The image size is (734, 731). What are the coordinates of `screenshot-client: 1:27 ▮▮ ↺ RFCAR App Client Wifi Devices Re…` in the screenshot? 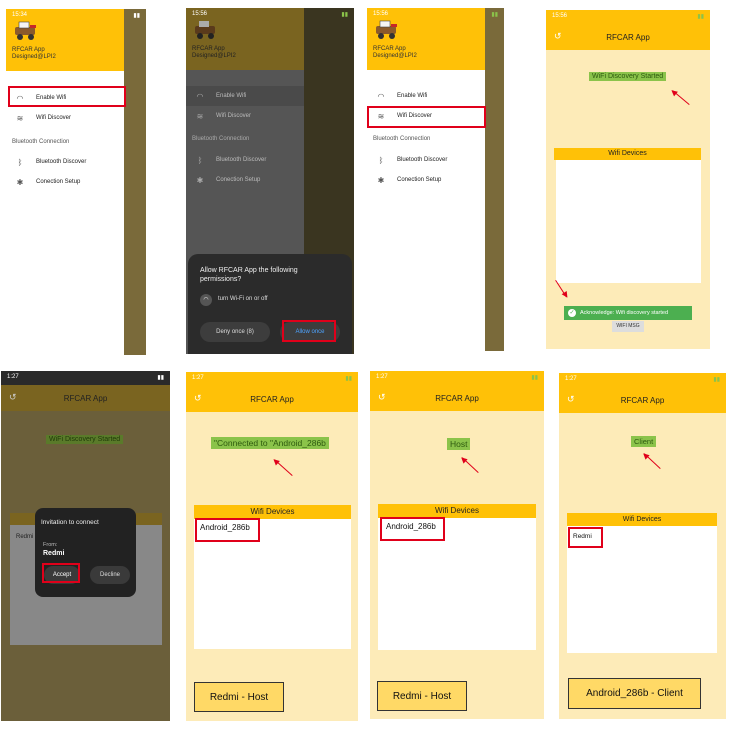 It's located at (642, 546).